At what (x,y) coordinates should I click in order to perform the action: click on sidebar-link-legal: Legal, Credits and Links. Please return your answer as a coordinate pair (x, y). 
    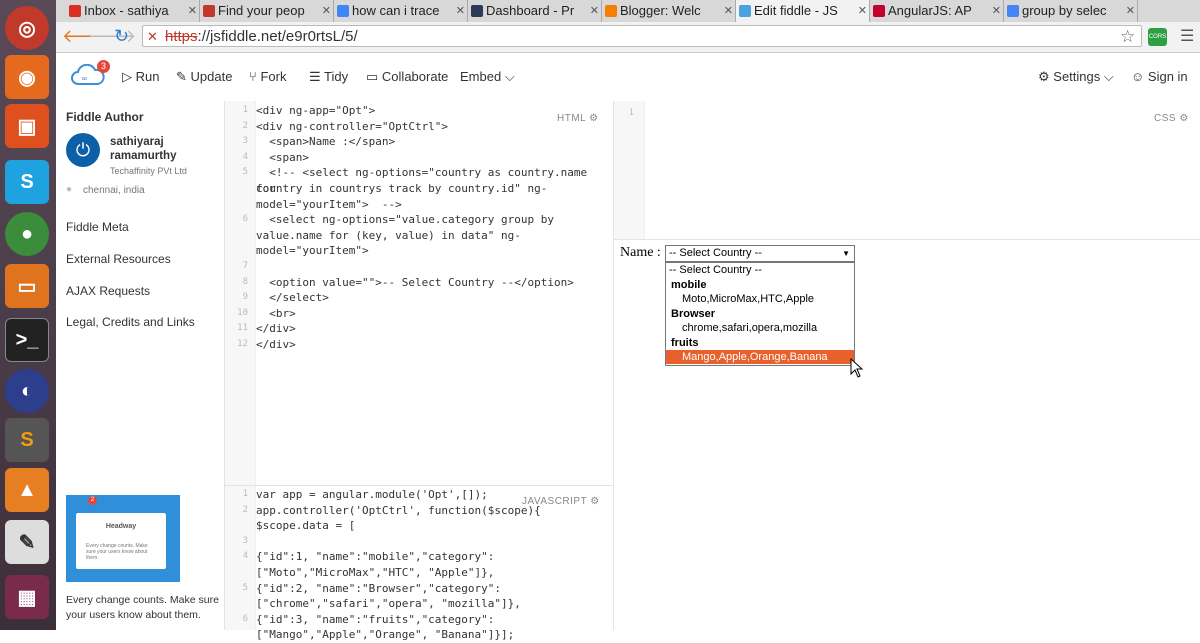
    Looking at the image, I should click on (130, 322).